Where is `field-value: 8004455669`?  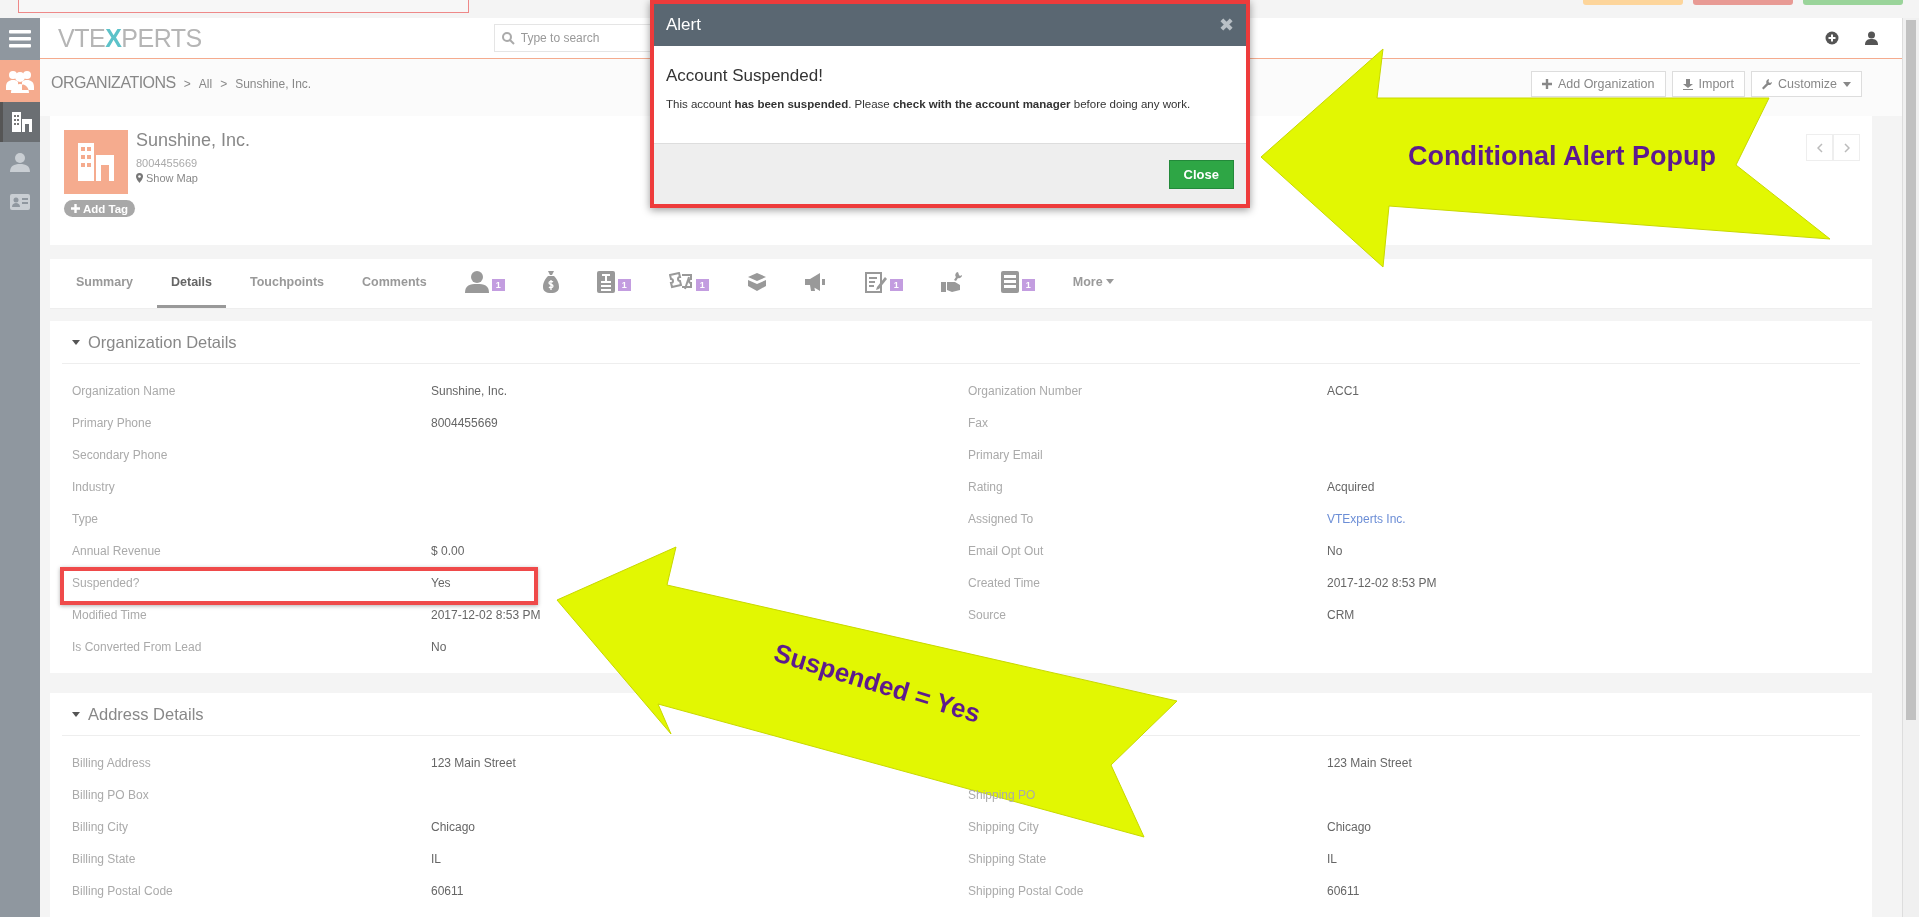
field-value: 8004455669 is located at coordinates (464, 423).